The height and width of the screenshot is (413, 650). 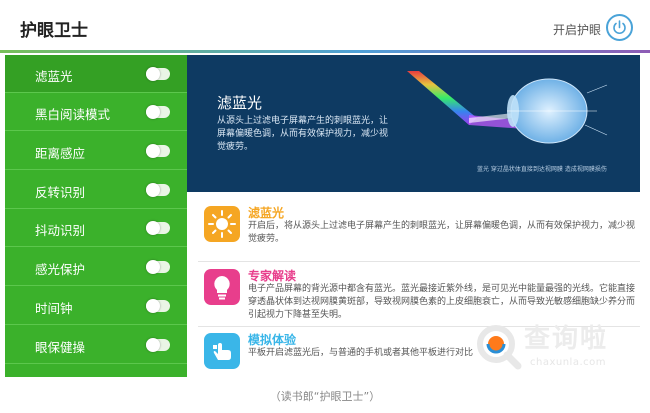 I want to click on app-header: 护眼卫士 开启护眼, so click(x=325, y=26).